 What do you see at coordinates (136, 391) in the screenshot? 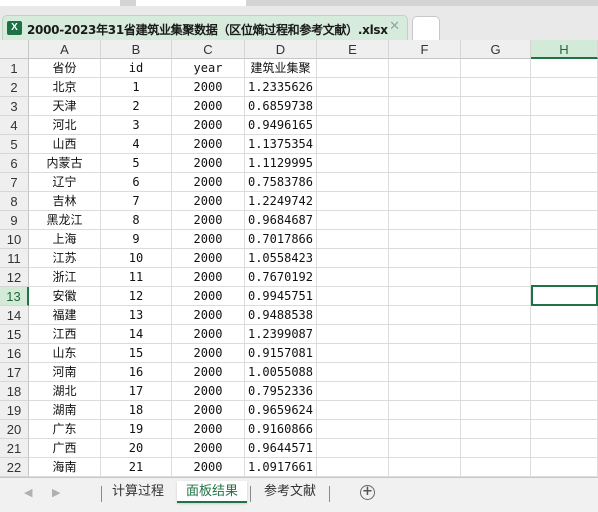
I see `grid-cell: 17` at bounding box center [136, 391].